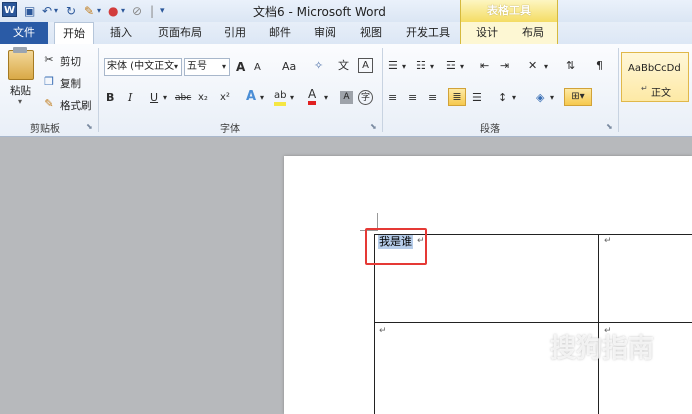 The image size is (692, 414). I want to click on font-color-dropdown-icon: ▾, so click(326, 98).